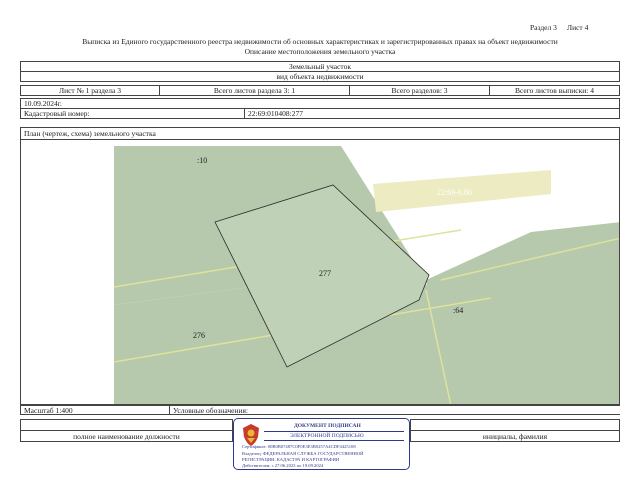 The image size is (640, 480). I want to click on stamp-owner-2: РЕГИСТРАЦИИ, КАДАСТРА И КАРТОГРАФИИ, so click(291, 459).